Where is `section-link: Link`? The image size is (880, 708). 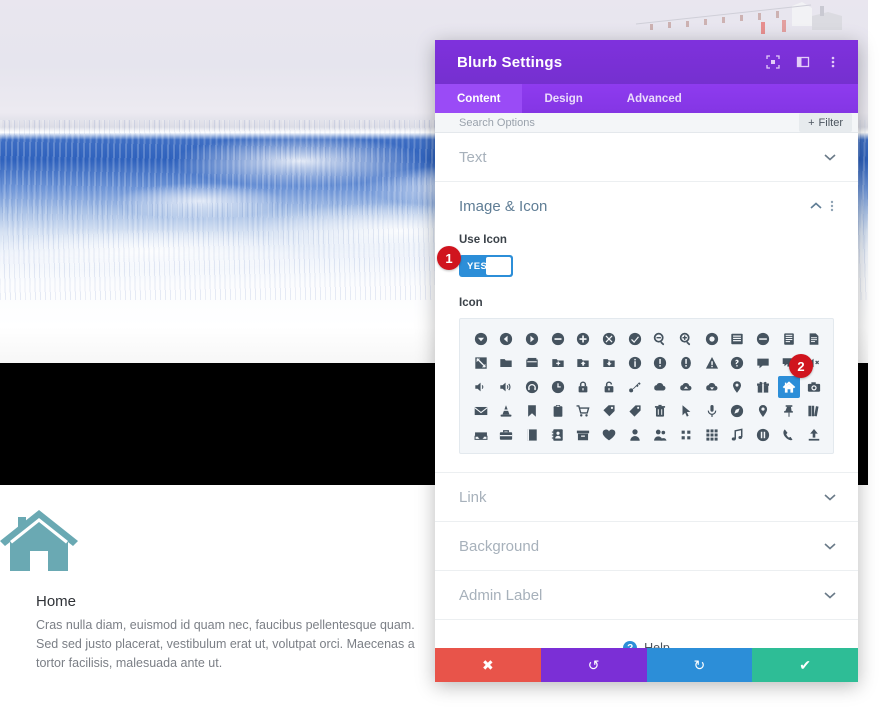
section-link: Link is located at coordinates (646, 497).